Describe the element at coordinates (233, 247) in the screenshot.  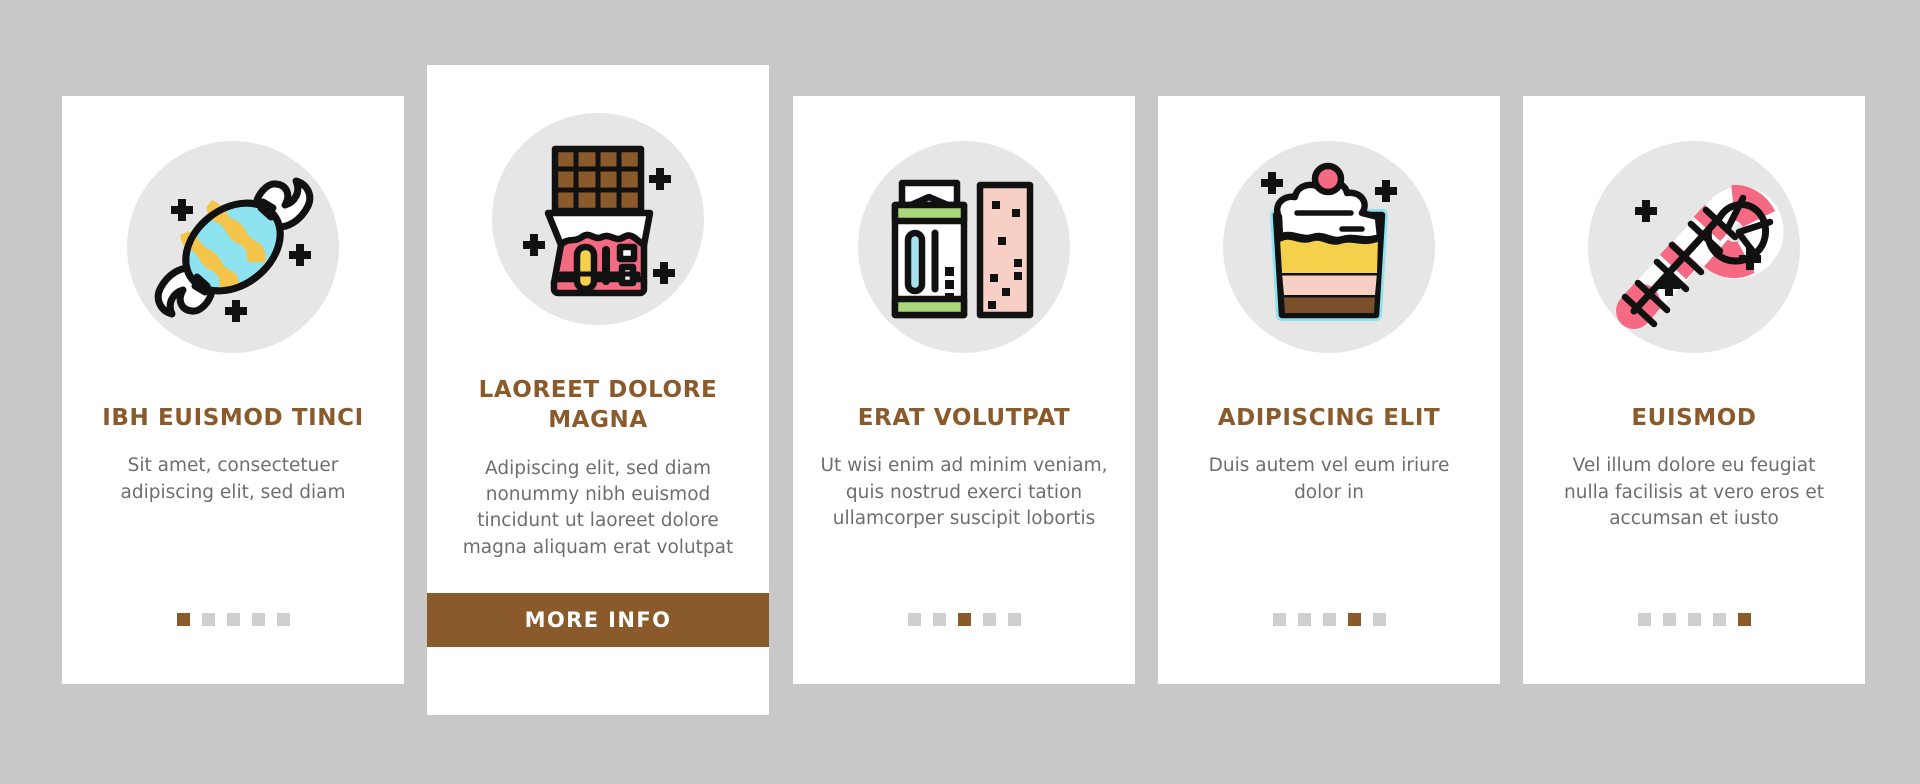
I see `wrapped-candy-icon` at that location.